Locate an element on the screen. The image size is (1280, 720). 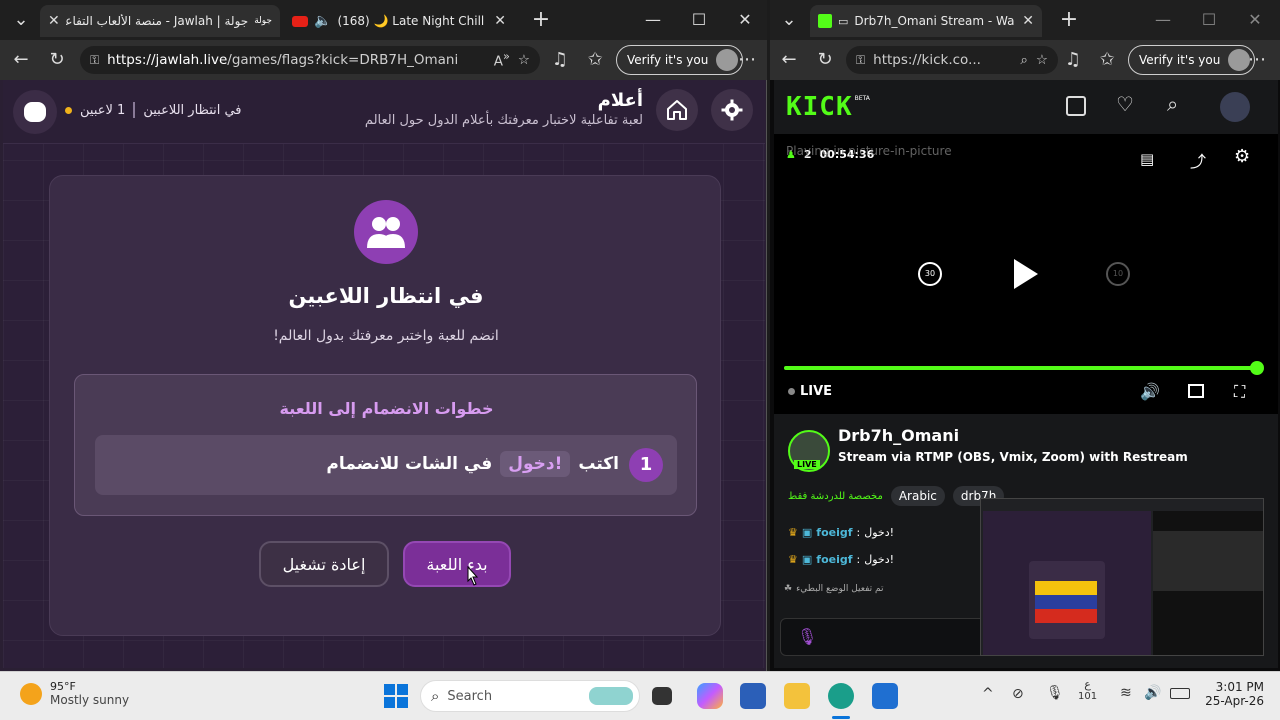
show-hidden-icons: ^ is located at coordinates (988, 694).